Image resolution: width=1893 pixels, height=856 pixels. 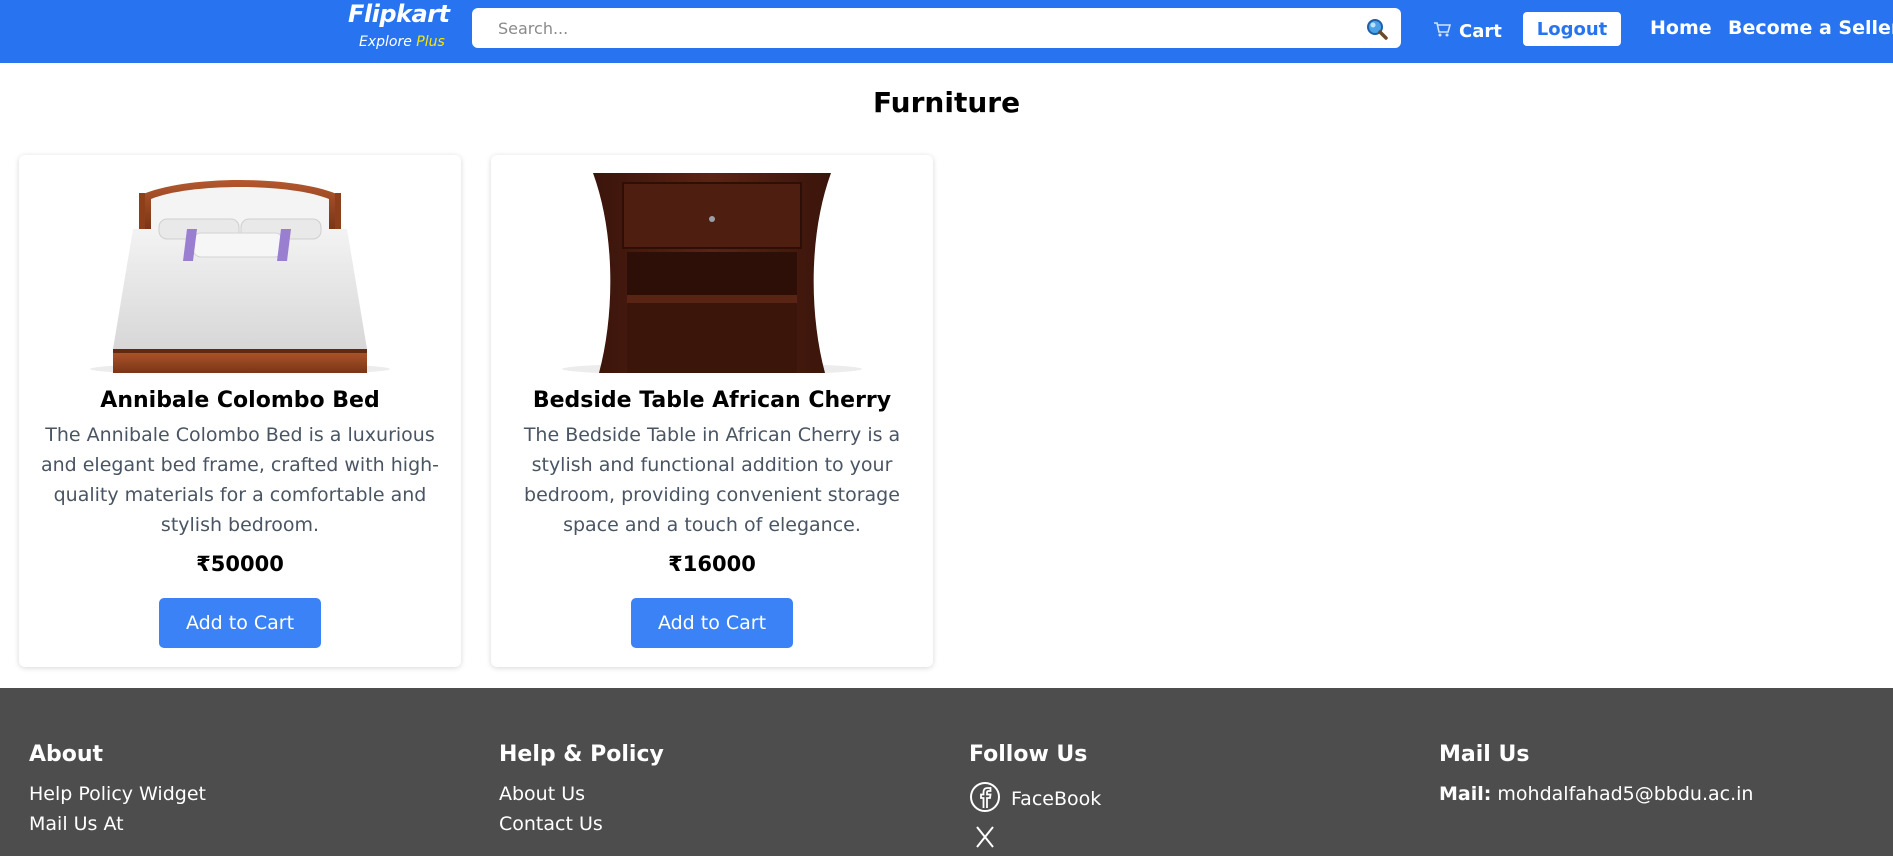 What do you see at coordinates (117, 794) in the screenshot?
I see `footer-link-help-policy-widget: Help Policy Widget` at bounding box center [117, 794].